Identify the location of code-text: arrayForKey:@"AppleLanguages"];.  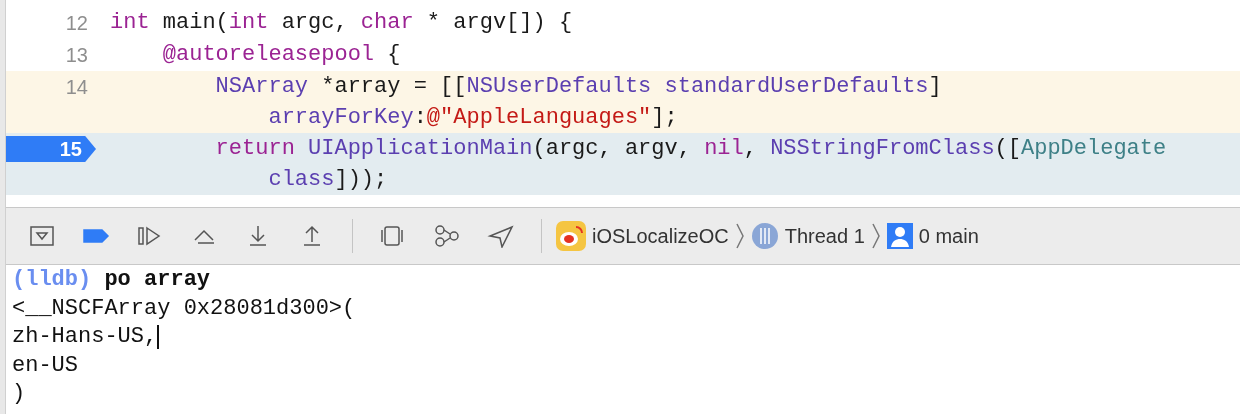
(473, 118).